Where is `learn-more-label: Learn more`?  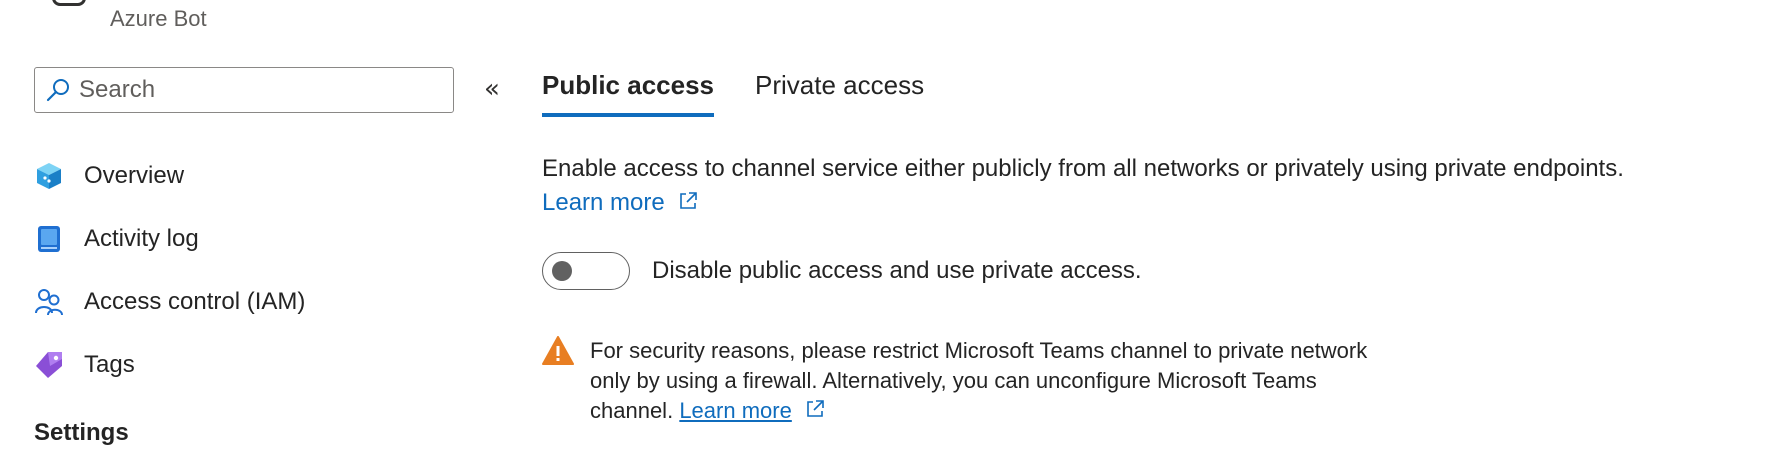 learn-more-label: Learn more is located at coordinates (603, 202).